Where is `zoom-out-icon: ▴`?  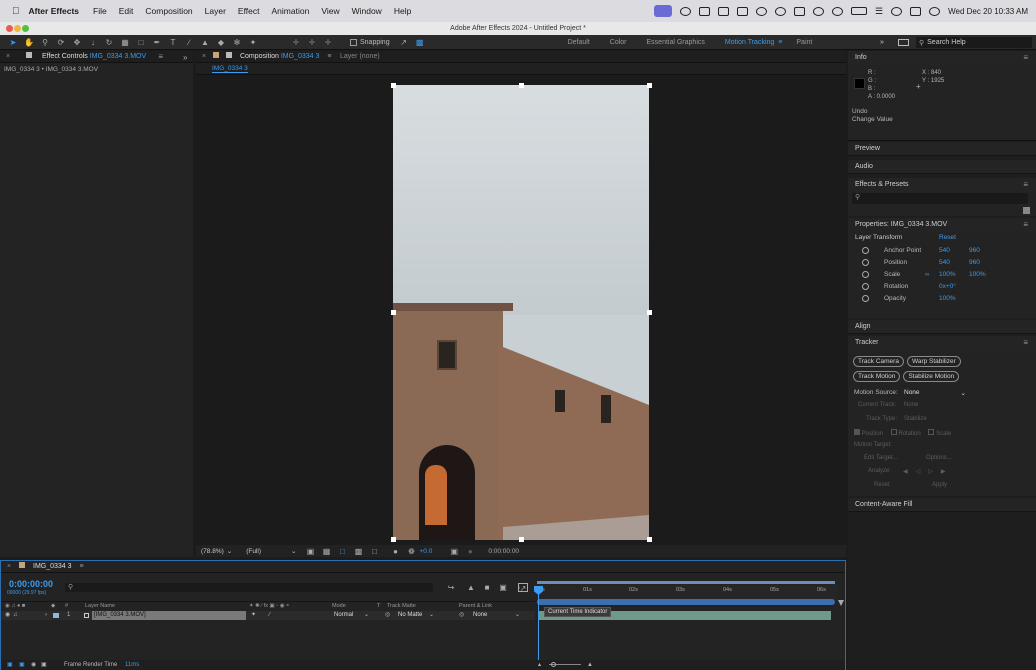 zoom-out-icon: ▴ is located at coordinates (539, 665).